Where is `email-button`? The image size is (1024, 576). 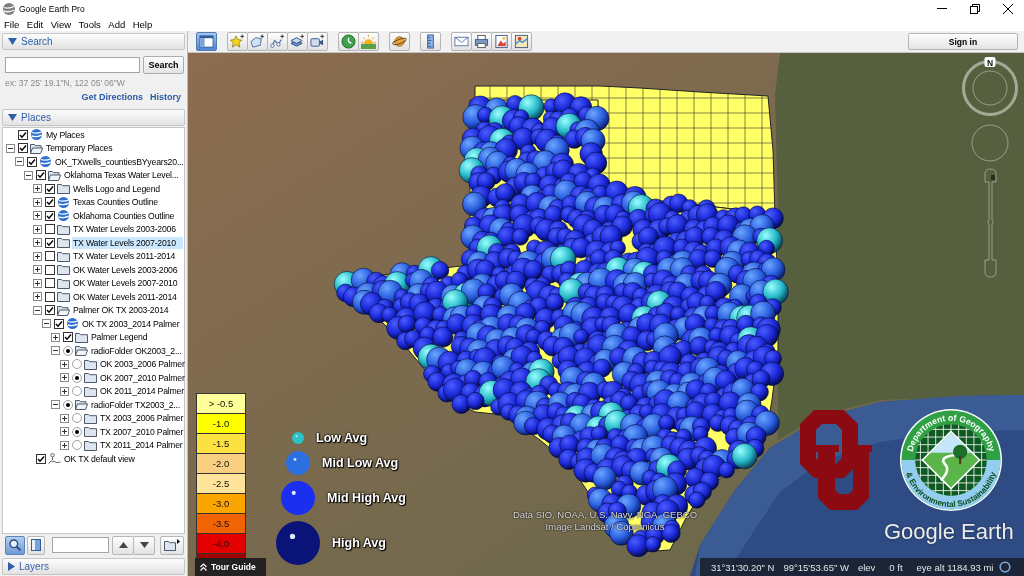 email-button is located at coordinates (461, 41).